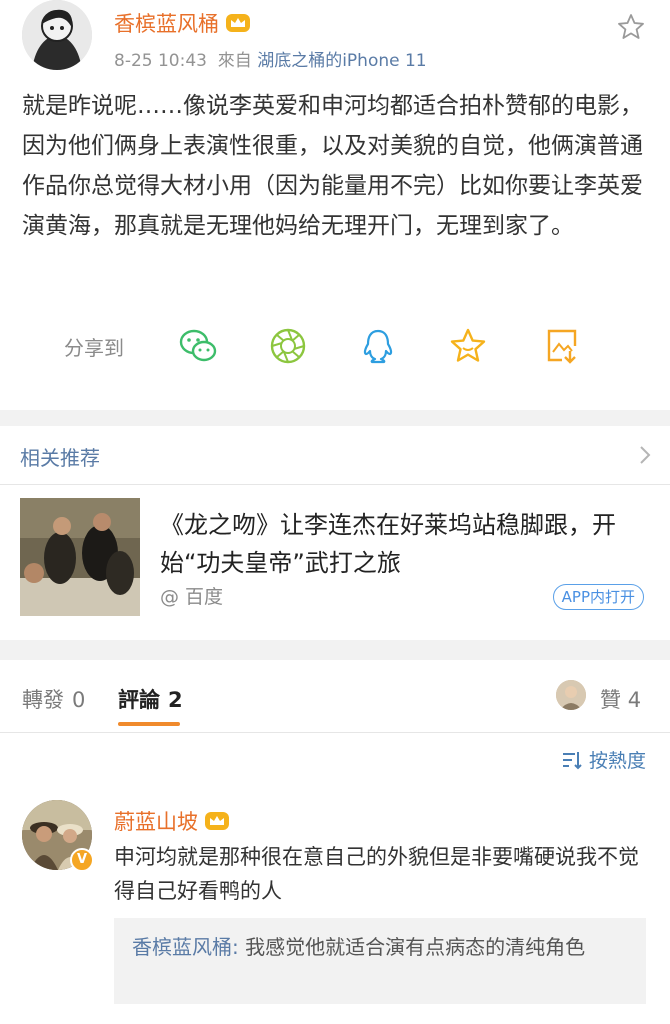 The height and width of the screenshot is (1024, 670). What do you see at coordinates (139, 700) in the screenshot?
I see `tab-comments-label: 評論` at bounding box center [139, 700].